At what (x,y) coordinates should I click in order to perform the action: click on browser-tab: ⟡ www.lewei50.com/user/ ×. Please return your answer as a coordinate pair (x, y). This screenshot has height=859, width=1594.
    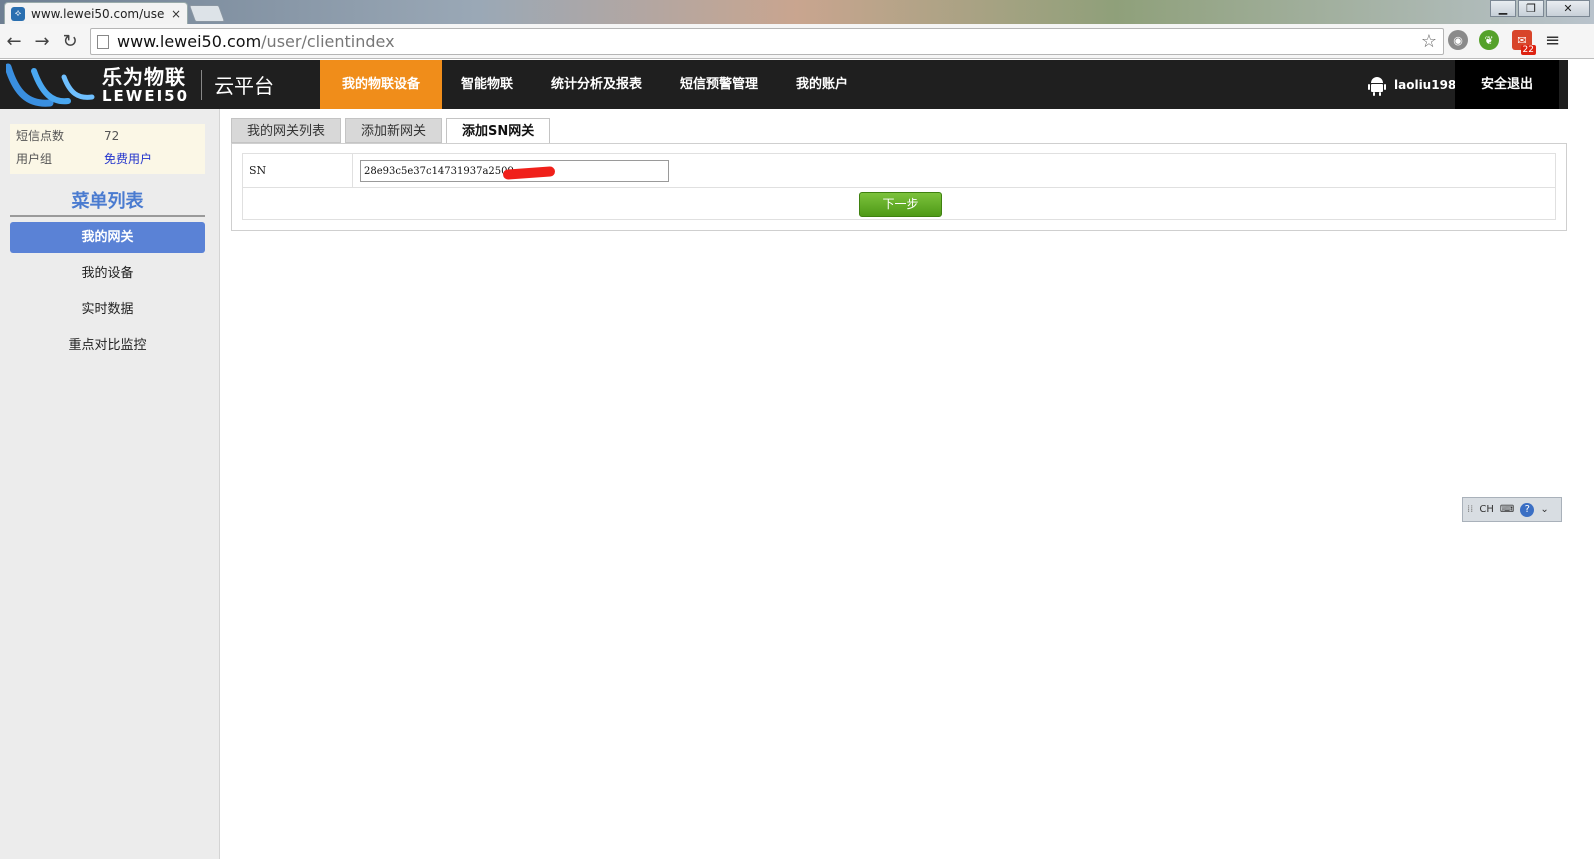
    Looking at the image, I should click on (96, 13).